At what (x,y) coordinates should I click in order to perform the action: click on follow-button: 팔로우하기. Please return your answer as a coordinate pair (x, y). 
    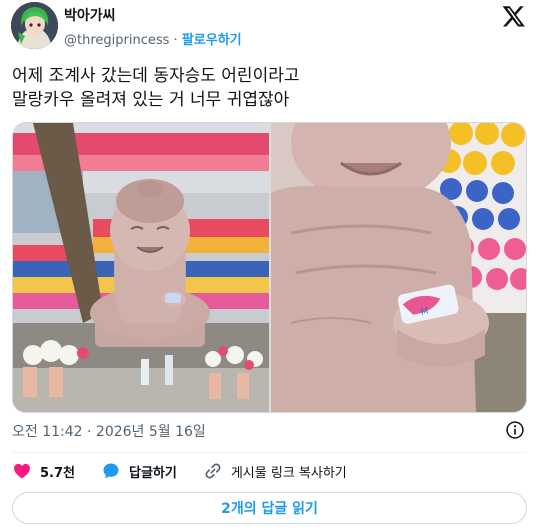
    Looking at the image, I should click on (212, 40).